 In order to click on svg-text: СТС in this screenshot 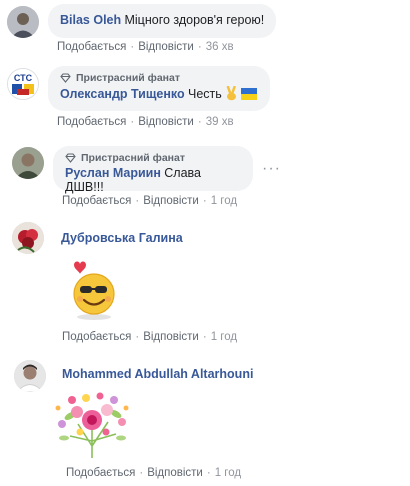, I will do `click(23, 78)`.